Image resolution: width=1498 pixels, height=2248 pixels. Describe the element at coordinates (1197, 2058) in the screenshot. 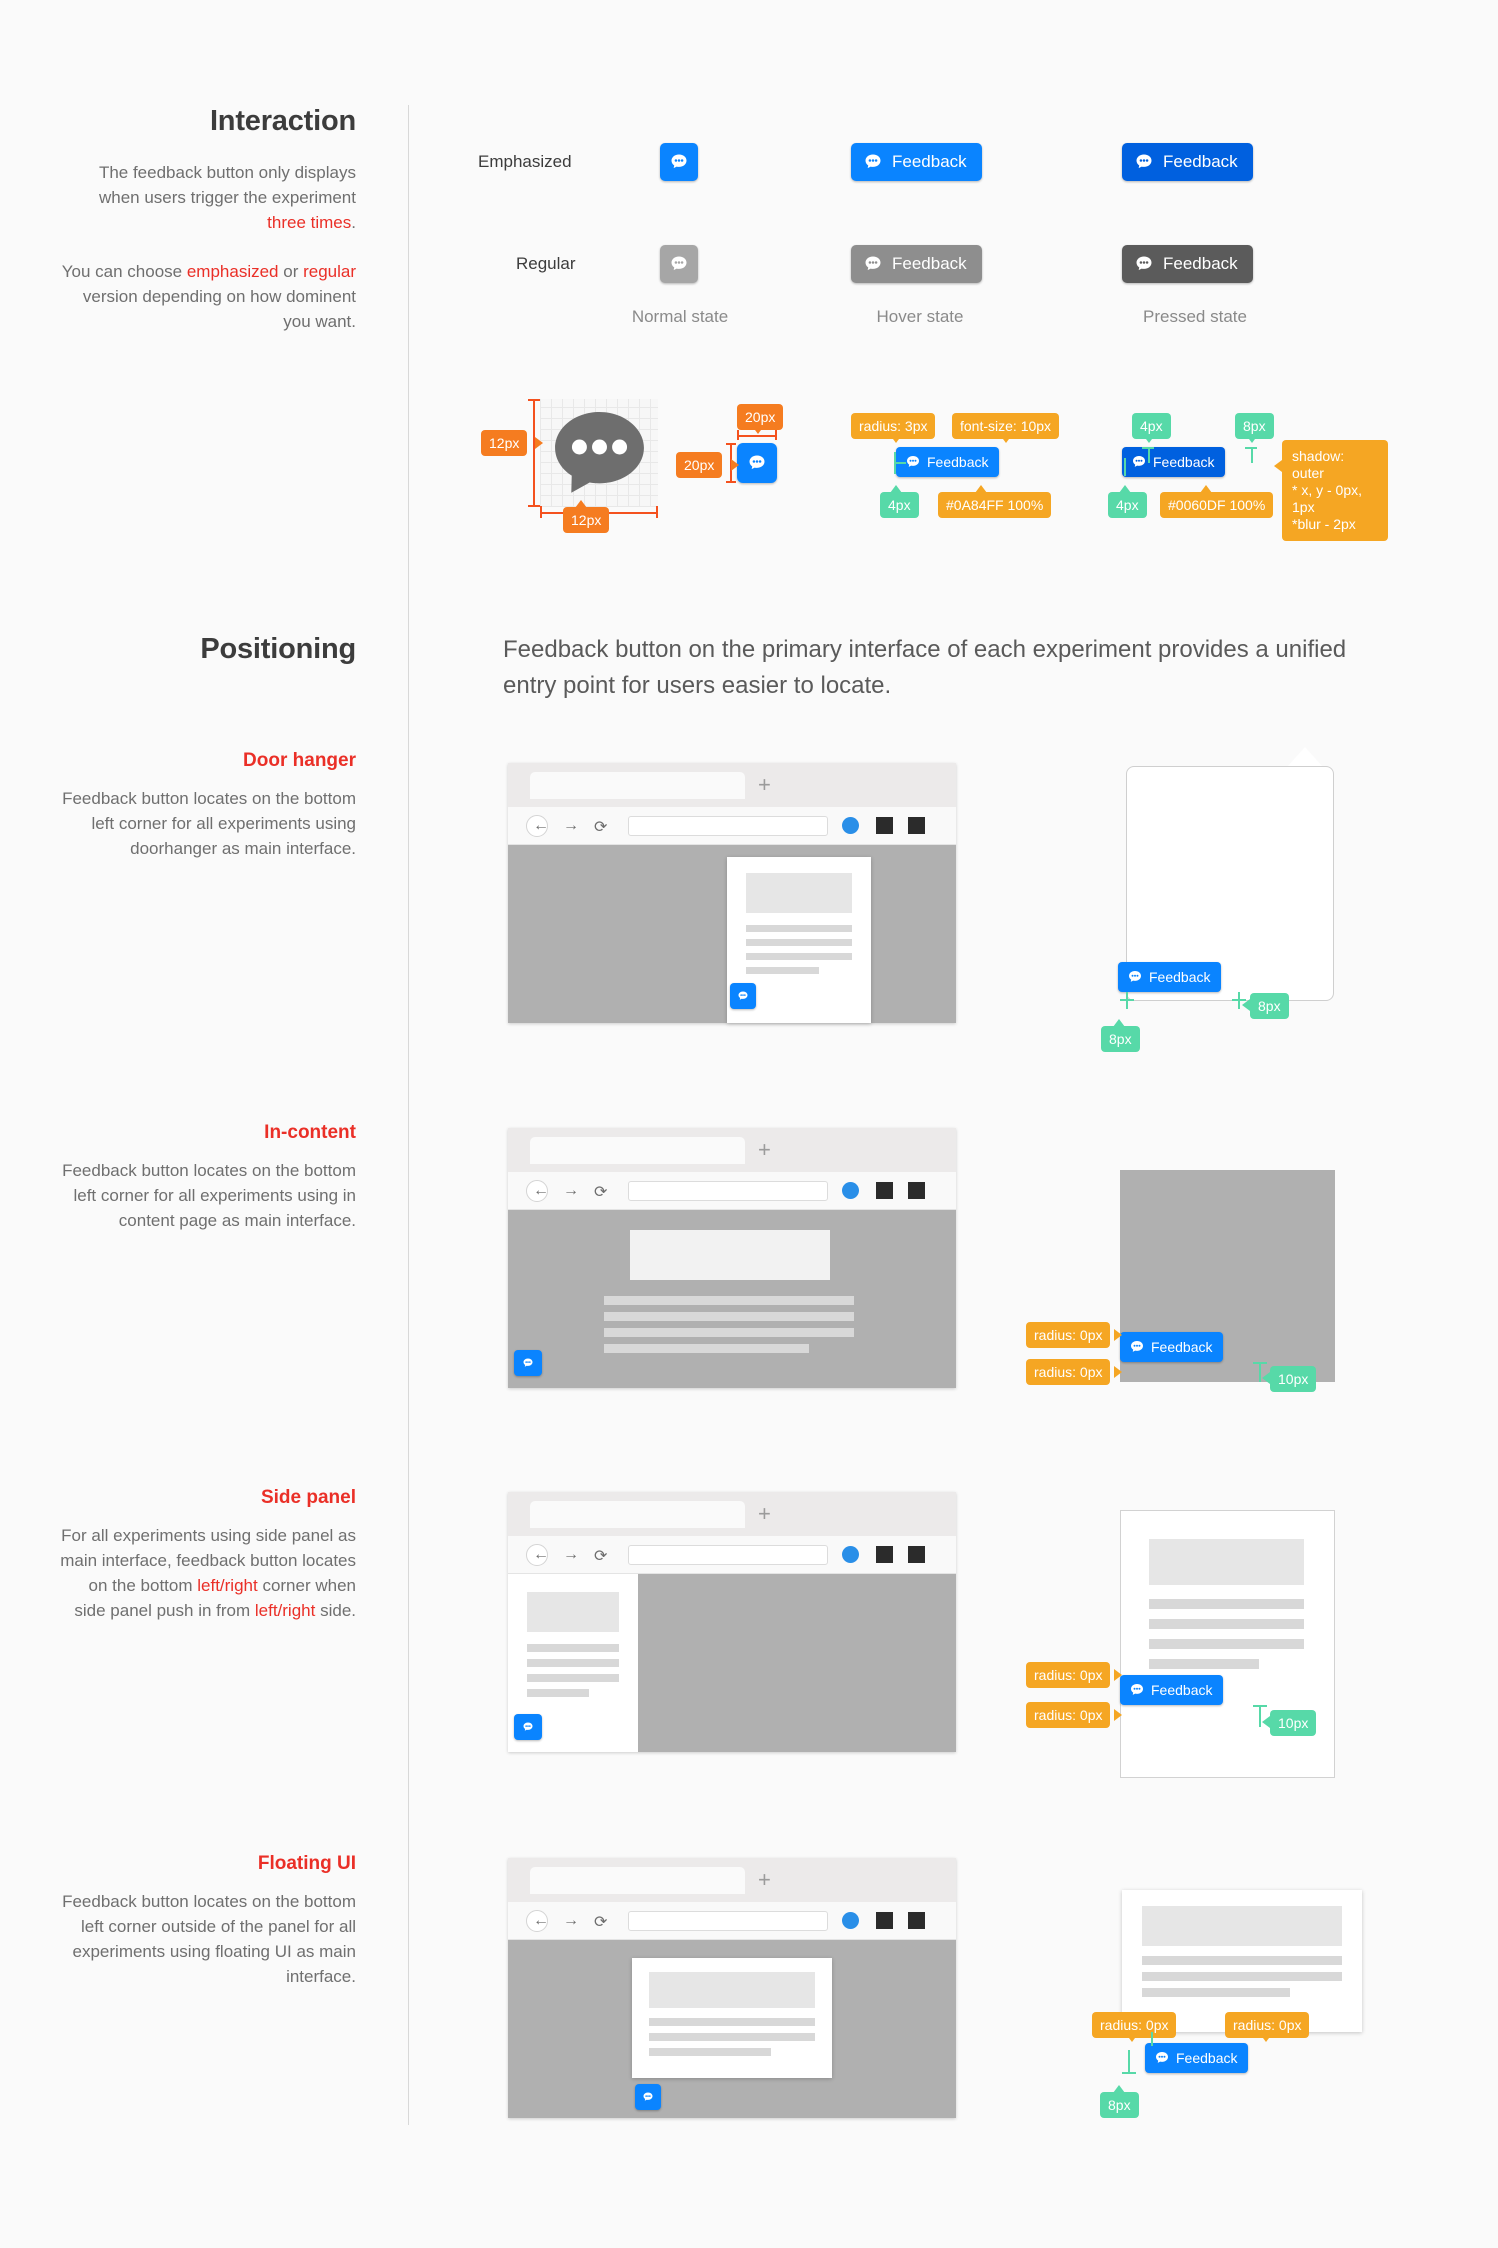

I see `feedback-button-floating-detail: Feedback` at that location.